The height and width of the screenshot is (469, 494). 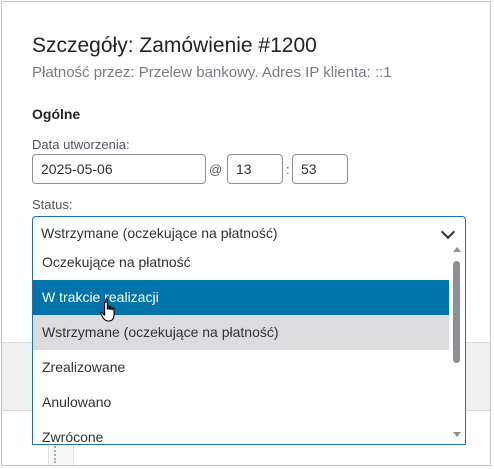 I want to click on status-label: Status:, so click(x=52, y=204).